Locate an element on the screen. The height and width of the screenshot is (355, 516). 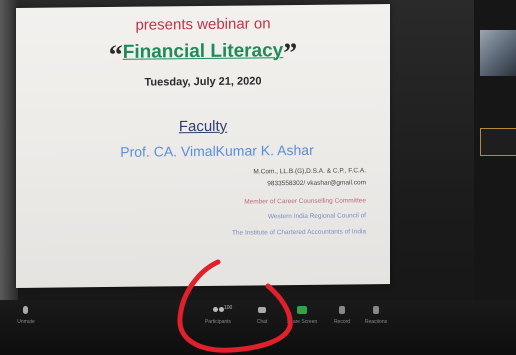
close-quote: ” is located at coordinates (290, 54).